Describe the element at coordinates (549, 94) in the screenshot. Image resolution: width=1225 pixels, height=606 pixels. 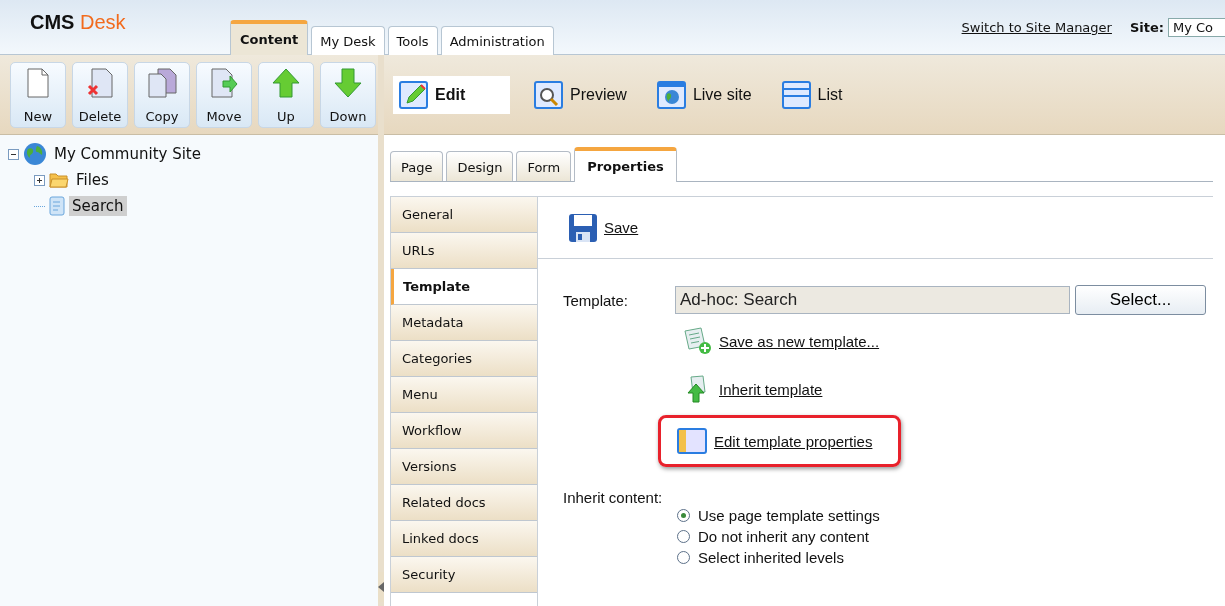
I see `magnifier-icon` at that location.